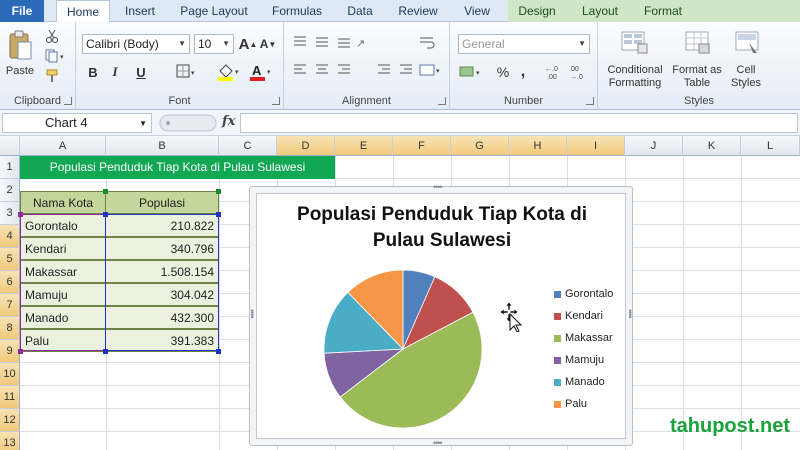 This screenshot has height=450, width=800. Describe the element at coordinates (332, 42) in the screenshot. I see `vertical-align-icons: ↗` at that location.